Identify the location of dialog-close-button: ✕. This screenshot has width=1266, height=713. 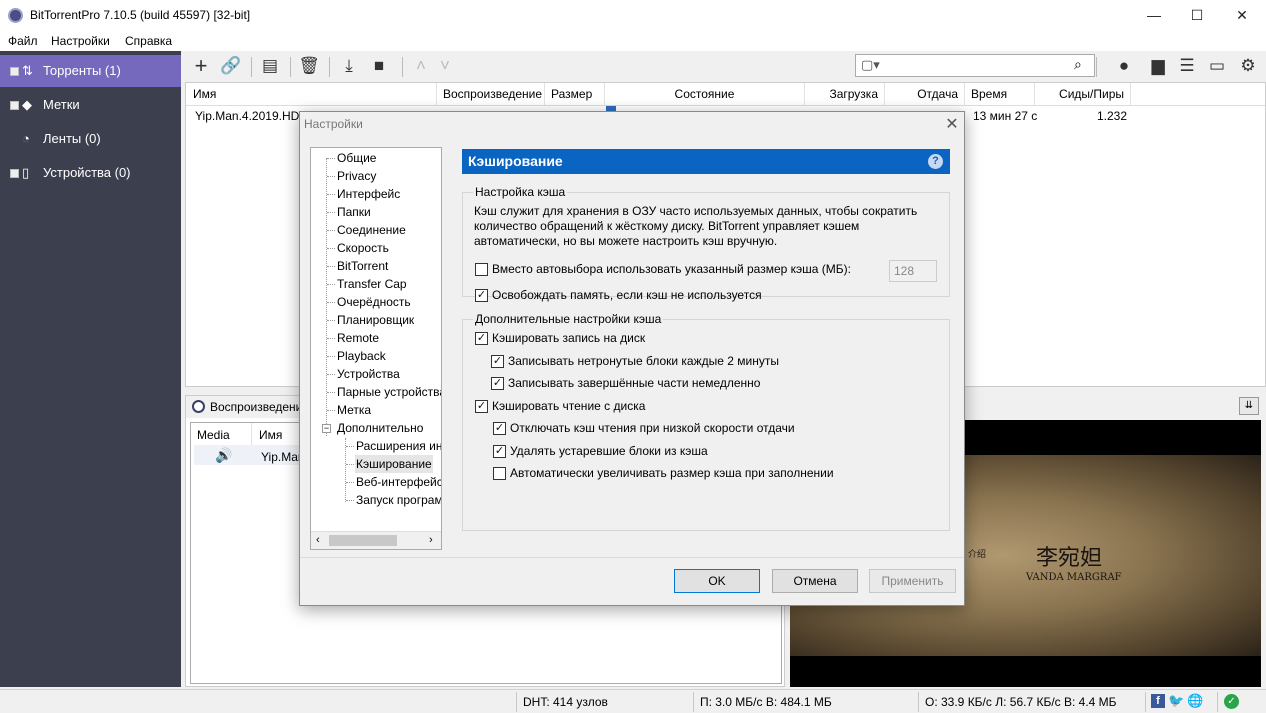
(952, 124).